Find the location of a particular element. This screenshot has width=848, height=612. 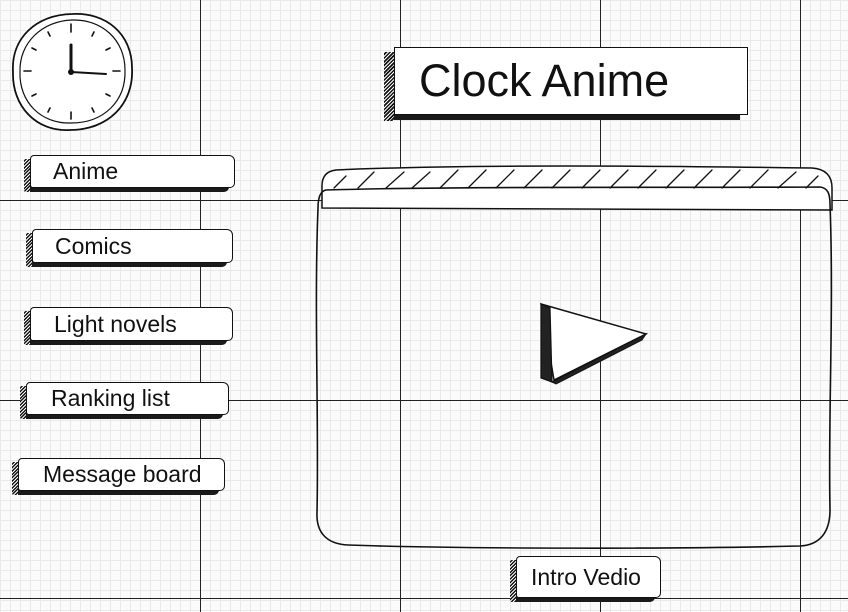

nav-ranking-list-button: Ranking list is located at coordinates (124, 400).